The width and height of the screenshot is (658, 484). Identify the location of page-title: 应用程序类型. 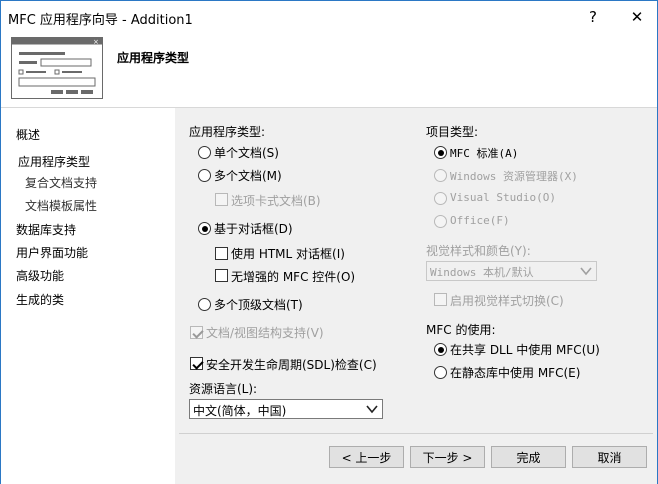
(153, 58).